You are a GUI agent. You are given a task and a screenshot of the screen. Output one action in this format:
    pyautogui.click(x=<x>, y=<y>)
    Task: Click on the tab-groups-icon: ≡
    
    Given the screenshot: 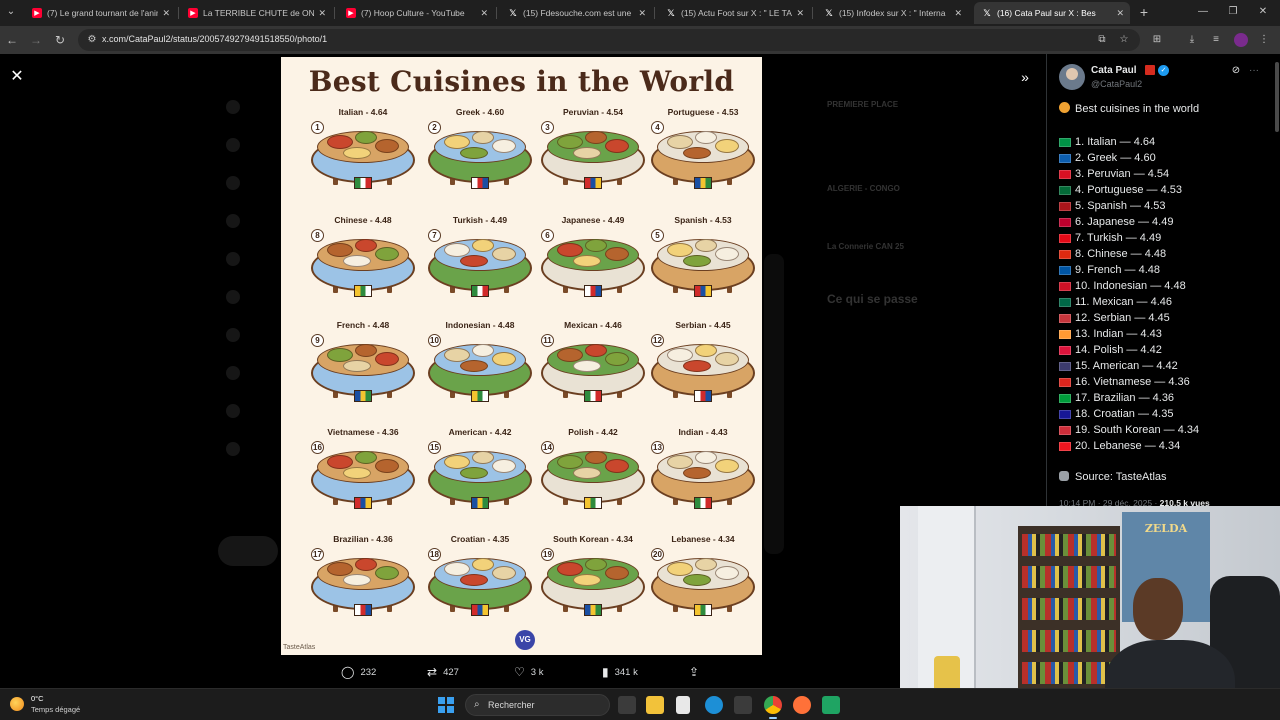 What is the action you would take?
    pyautogui.click(x=1216, y=40)
    